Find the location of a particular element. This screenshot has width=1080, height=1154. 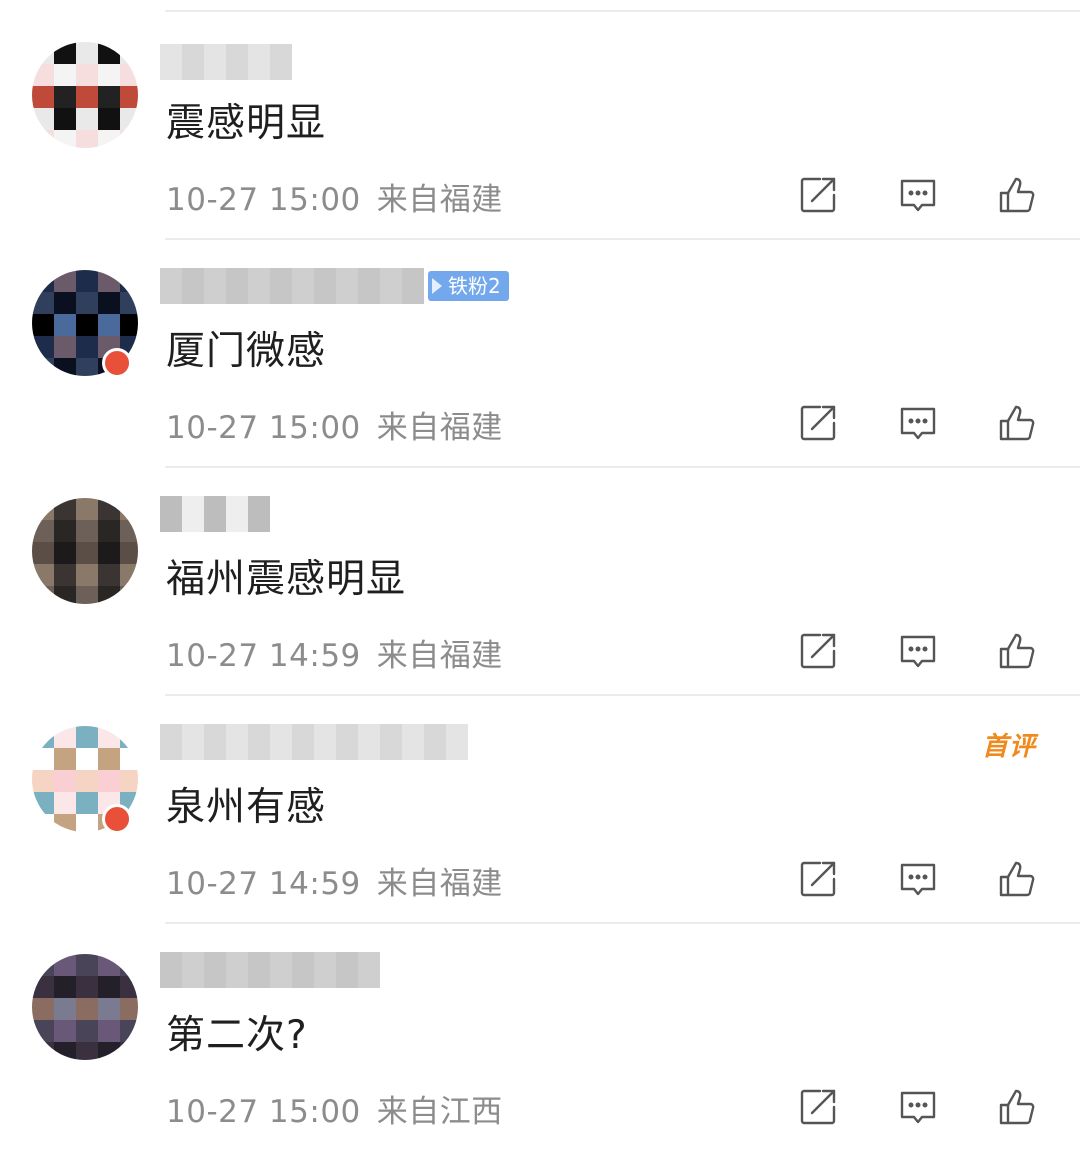

comment-meta: 10-27 15:00 来自江西 is located at coordinates (334, 1108).